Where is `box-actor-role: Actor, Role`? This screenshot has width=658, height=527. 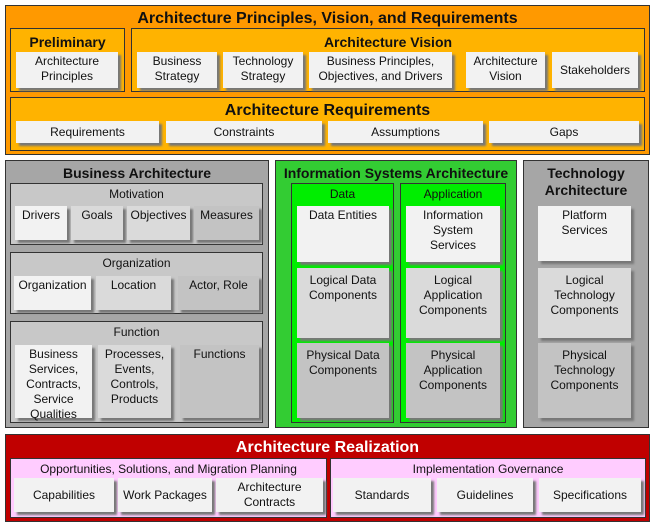
box-actor-role: Actor, Role is located at coordinates (218, 293).